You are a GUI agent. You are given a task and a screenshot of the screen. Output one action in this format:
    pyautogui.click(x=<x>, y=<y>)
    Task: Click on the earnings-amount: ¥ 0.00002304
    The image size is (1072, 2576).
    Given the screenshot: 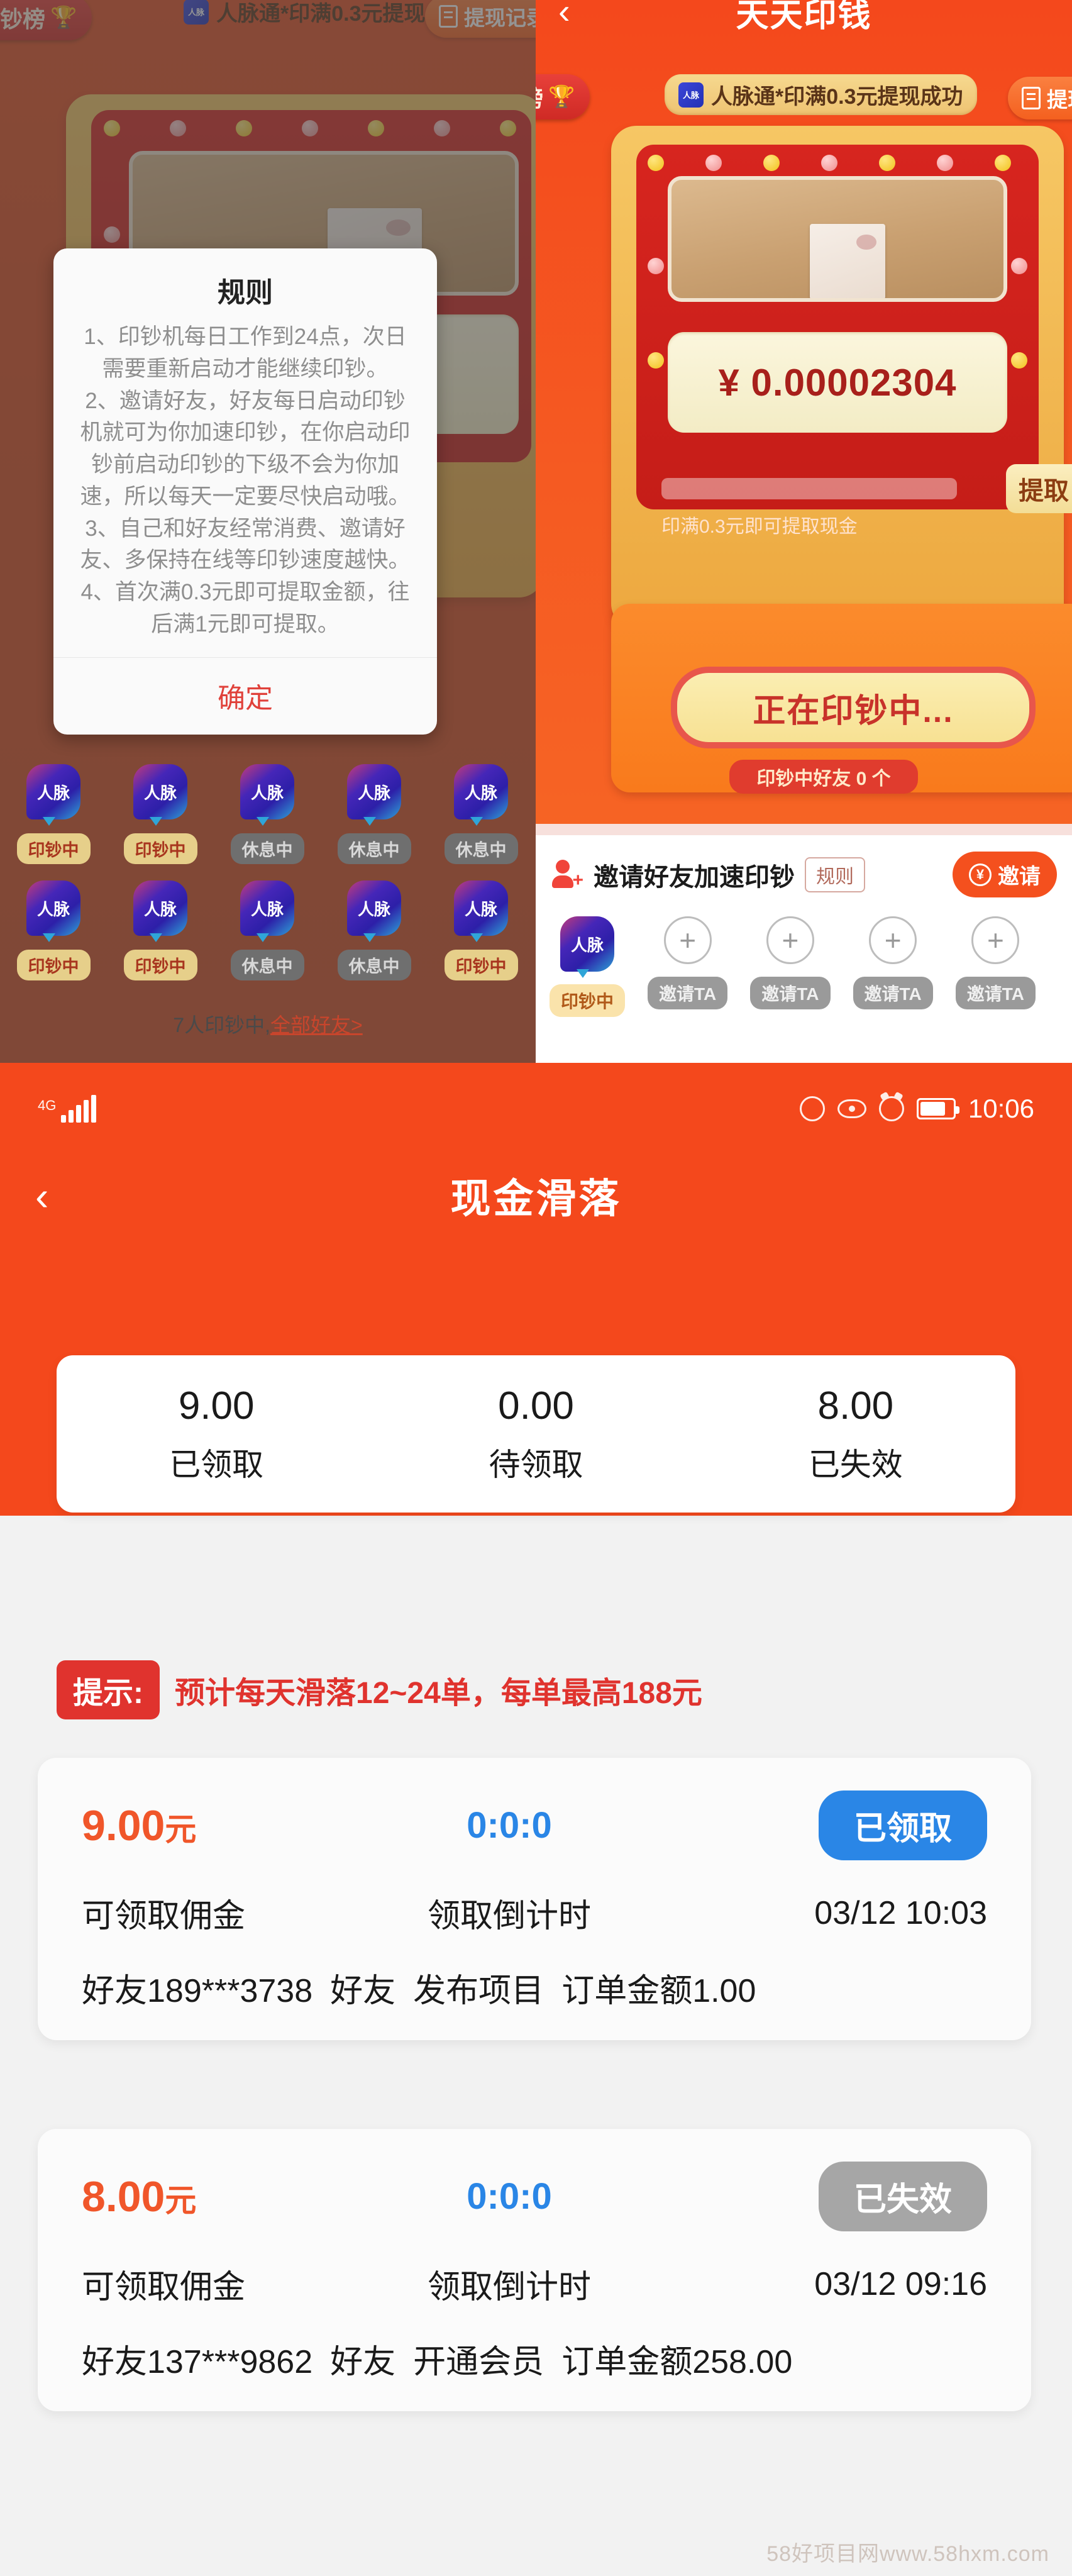 What is the action you would take?
    pyautogui.click(x=837, y=382)
    